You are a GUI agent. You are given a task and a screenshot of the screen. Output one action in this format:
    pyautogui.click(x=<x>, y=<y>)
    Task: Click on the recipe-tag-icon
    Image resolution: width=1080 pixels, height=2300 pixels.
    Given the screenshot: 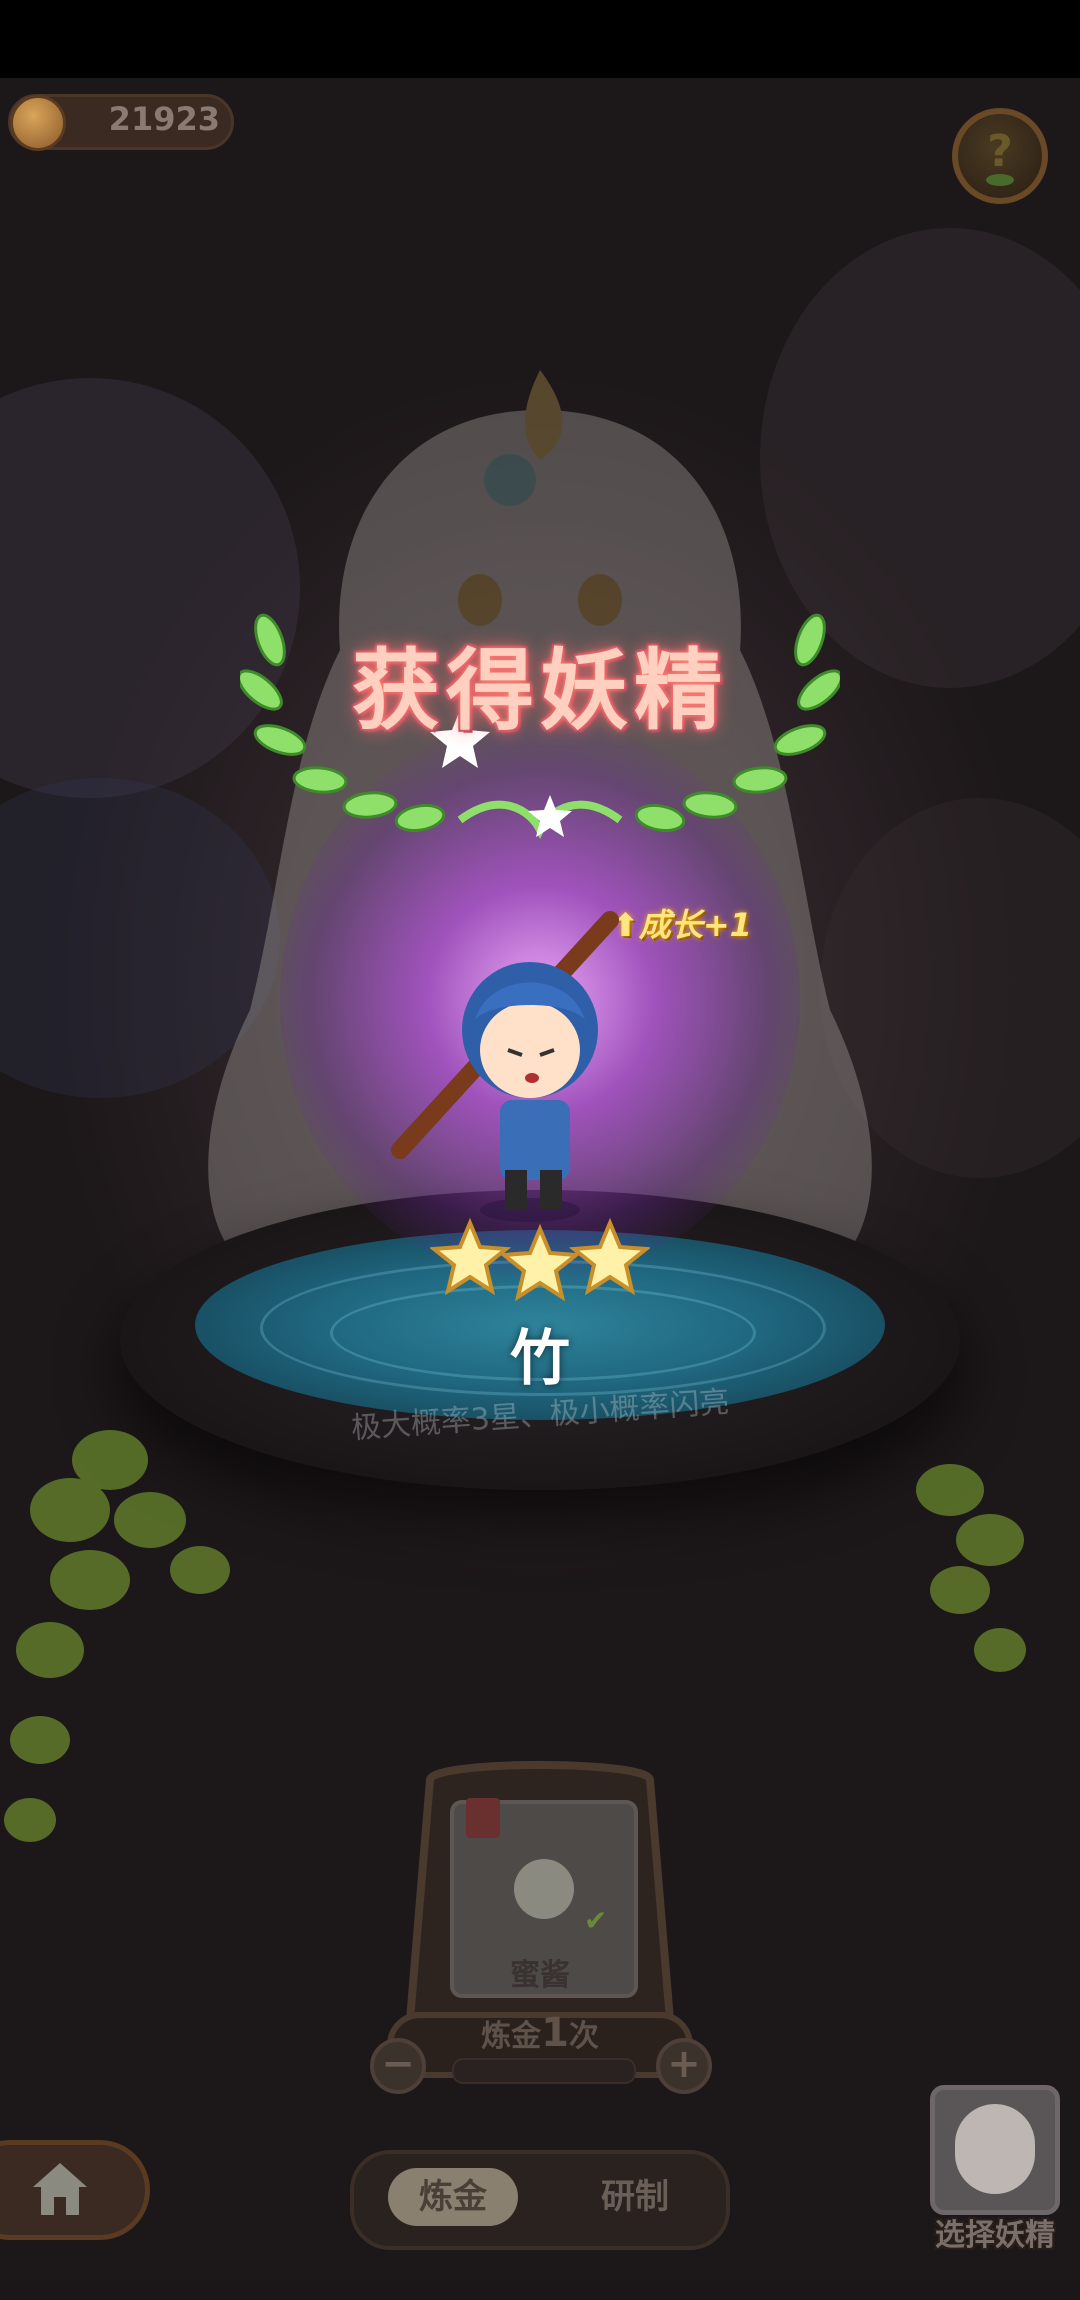 What is the action you would take?
    pyautogui.click(x=483, y=1818)
    